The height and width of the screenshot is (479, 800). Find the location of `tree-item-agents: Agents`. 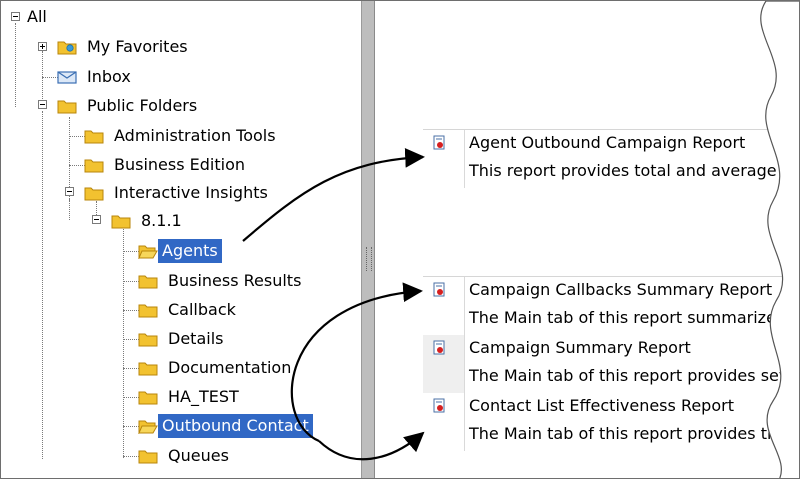

tree-item-agents: Agents is located at coordinates (180, 251).